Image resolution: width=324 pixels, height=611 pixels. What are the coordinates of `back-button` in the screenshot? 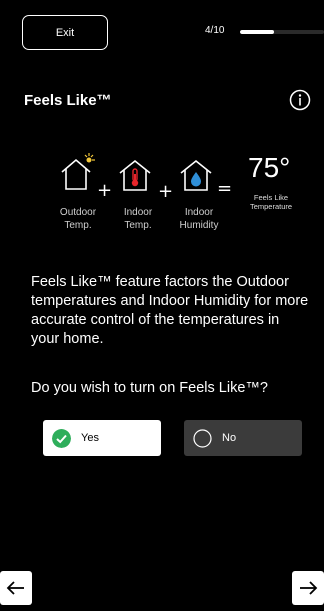 It's located at (16, 588).